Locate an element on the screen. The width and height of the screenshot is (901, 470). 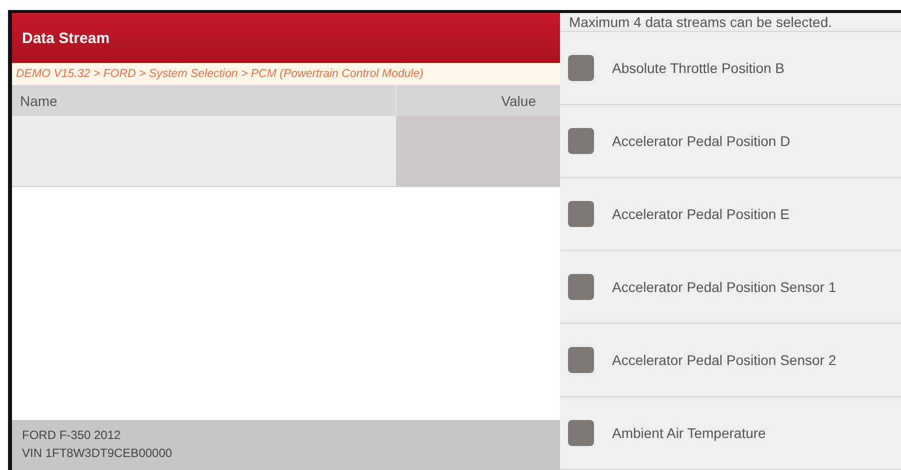
data-stream-label: Absolute Throttle Position B is located at coordinates (699, 68).